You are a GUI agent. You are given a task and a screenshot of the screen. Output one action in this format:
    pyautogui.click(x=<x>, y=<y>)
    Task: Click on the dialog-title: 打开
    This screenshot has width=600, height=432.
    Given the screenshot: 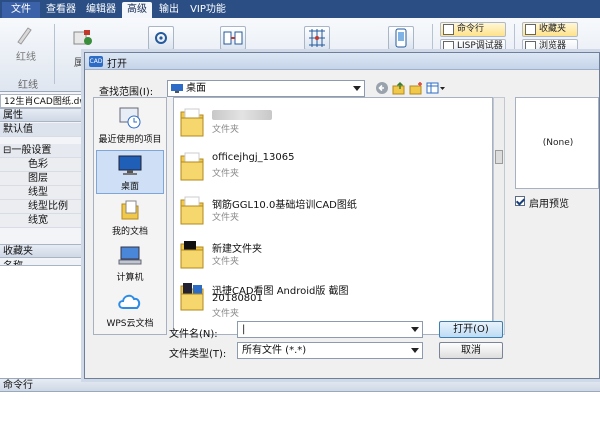 What is the action you would take?
    pyautogui.click(x=117, y=64)
    